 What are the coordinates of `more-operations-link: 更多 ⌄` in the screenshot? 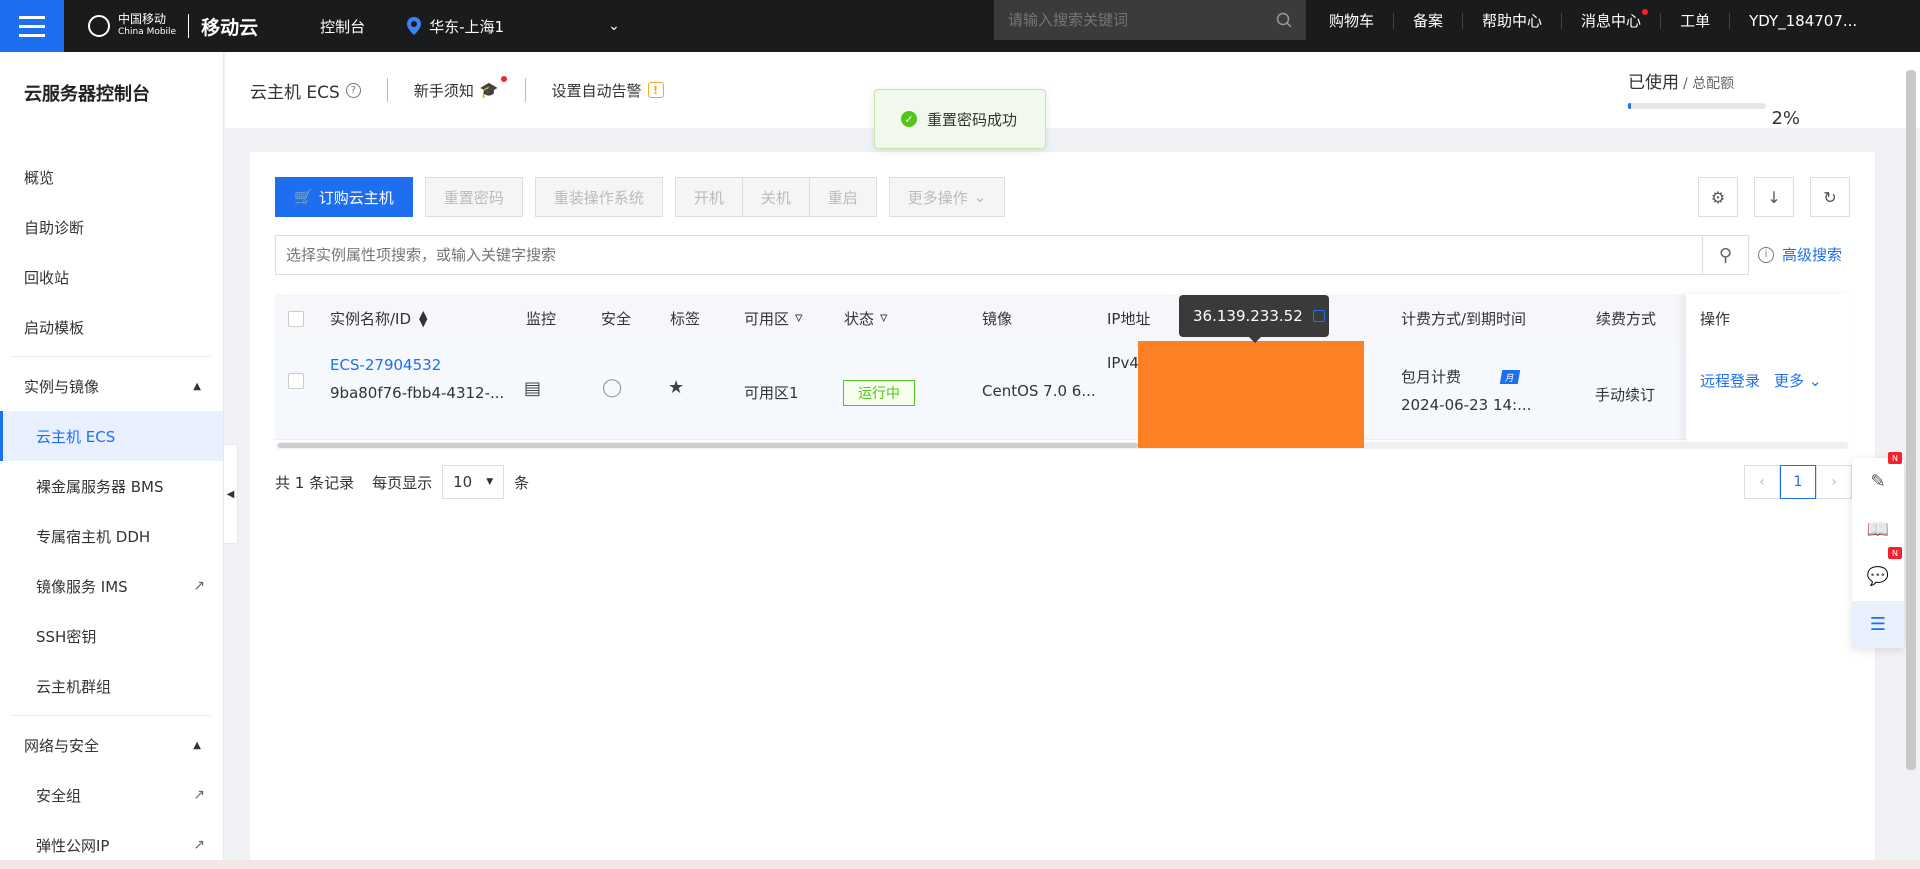 It's located at (1797, 380).